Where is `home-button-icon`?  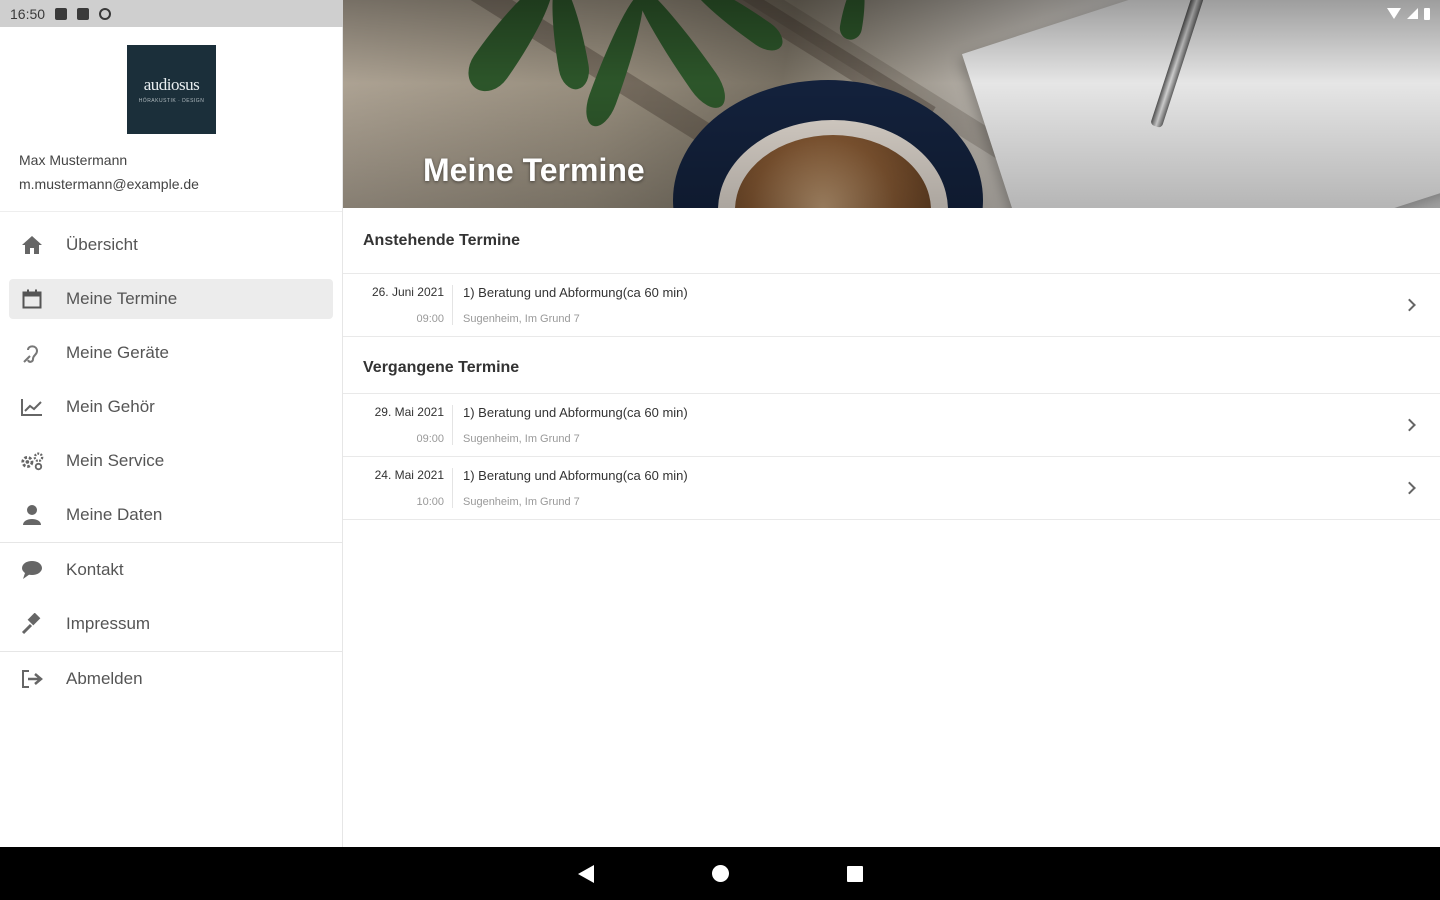
home-button-icon is located at coordinates (720, 873).